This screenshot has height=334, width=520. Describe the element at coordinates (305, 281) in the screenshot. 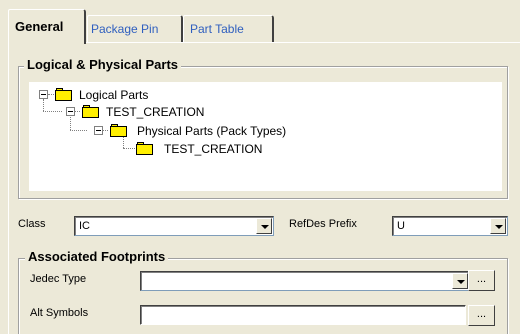

I see `jedec-type-combo` at that location.